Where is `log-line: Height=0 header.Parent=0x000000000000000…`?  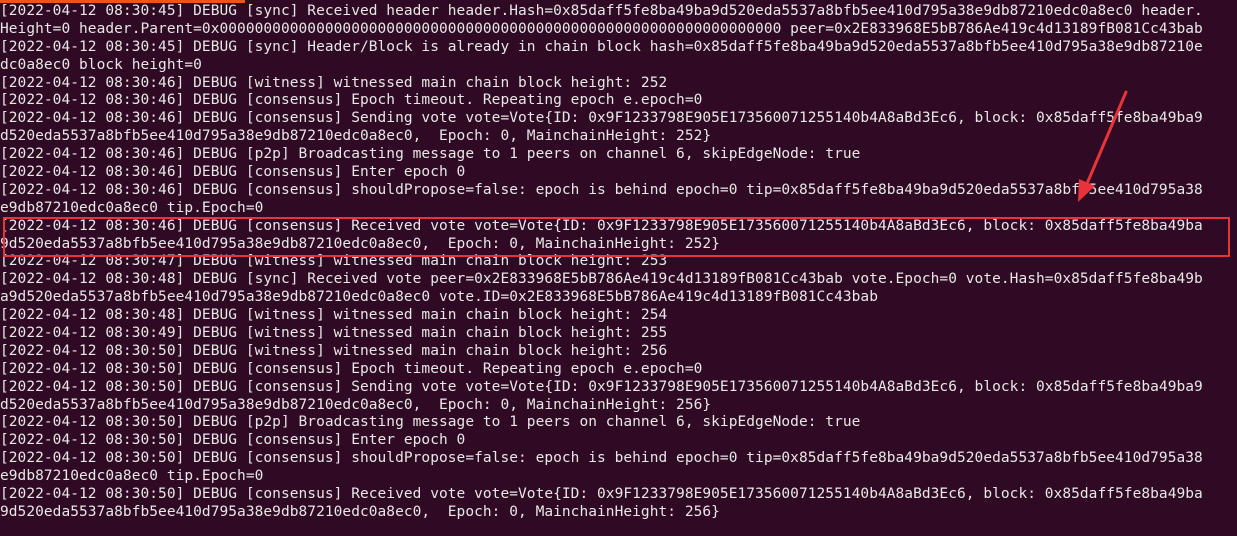 log-line: Height=0 header.Parent=0x000000000000000… is located at coordinates (601, 28).